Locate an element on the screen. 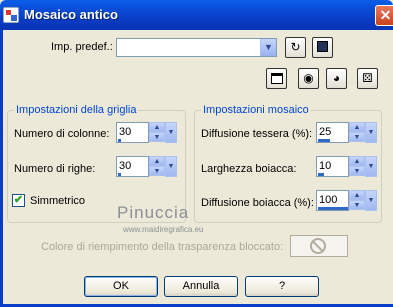  grout-diffusion-slider-indicator is located at coordinates (333, 208).